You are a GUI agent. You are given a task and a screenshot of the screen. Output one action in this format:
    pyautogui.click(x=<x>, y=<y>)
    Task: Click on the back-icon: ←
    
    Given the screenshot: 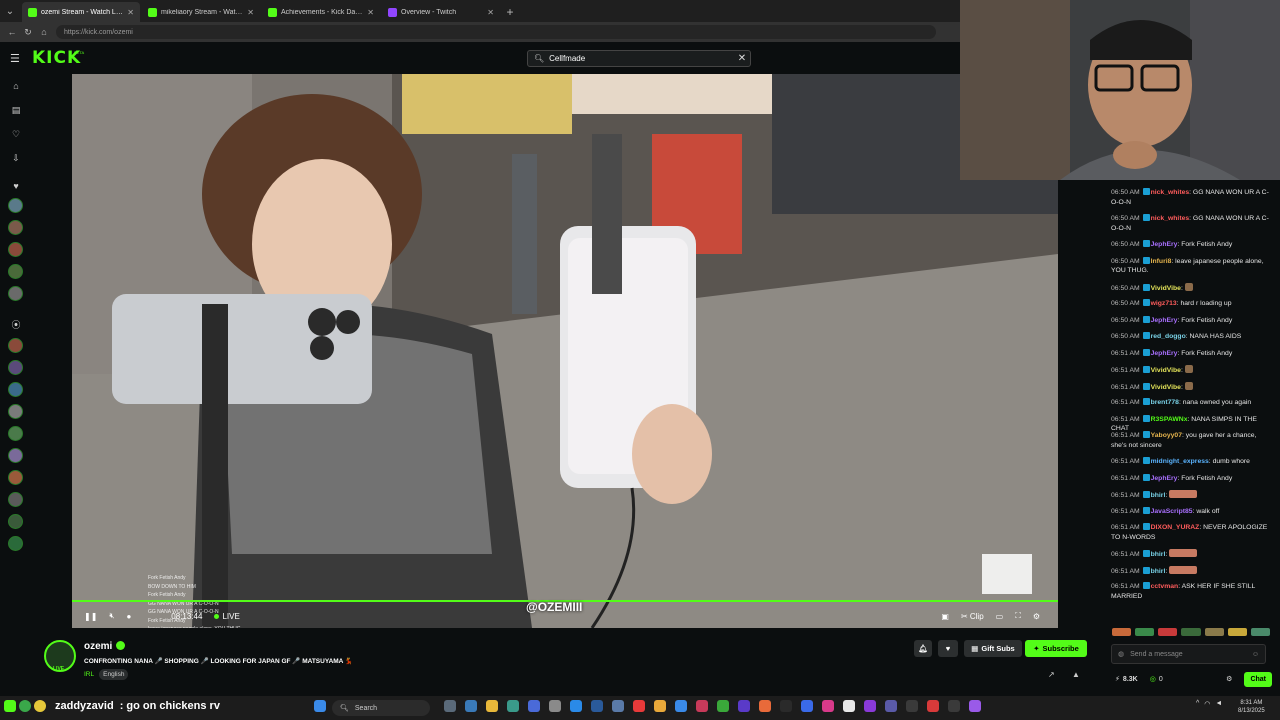 What is the action you would take?
    pyautogui.click(x=12, y=32)
    